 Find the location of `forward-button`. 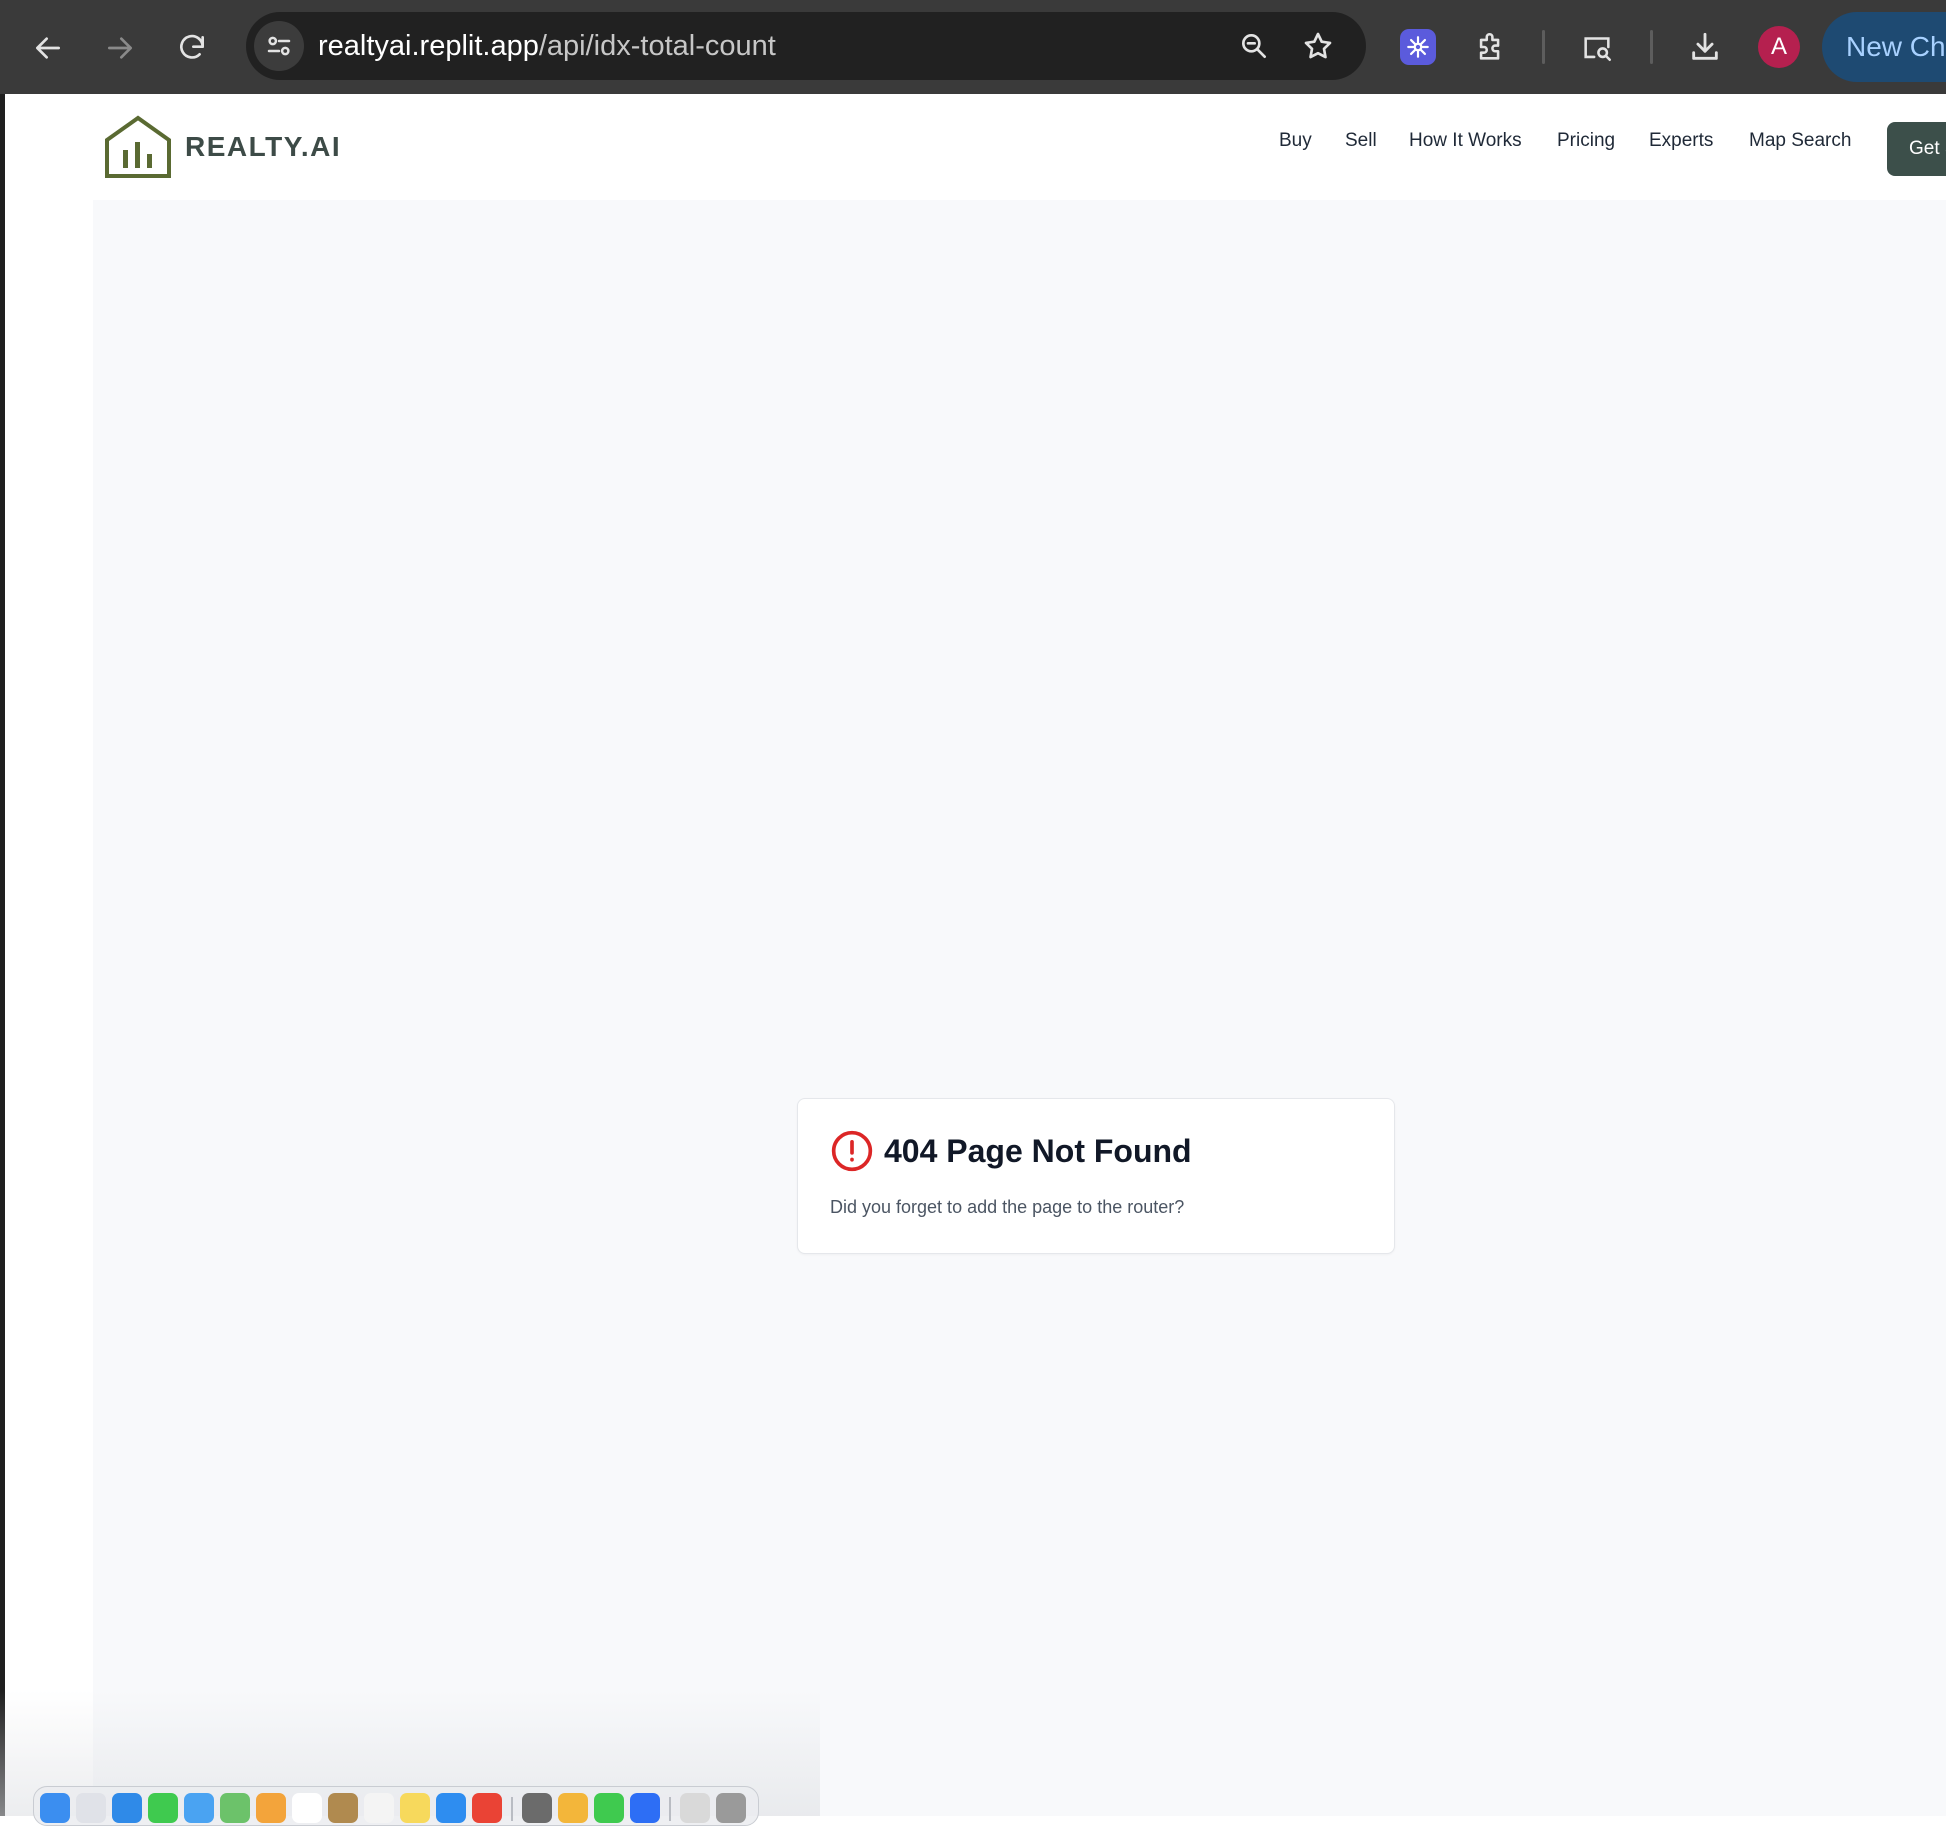

forward-button is located at coordinates (120, 48).